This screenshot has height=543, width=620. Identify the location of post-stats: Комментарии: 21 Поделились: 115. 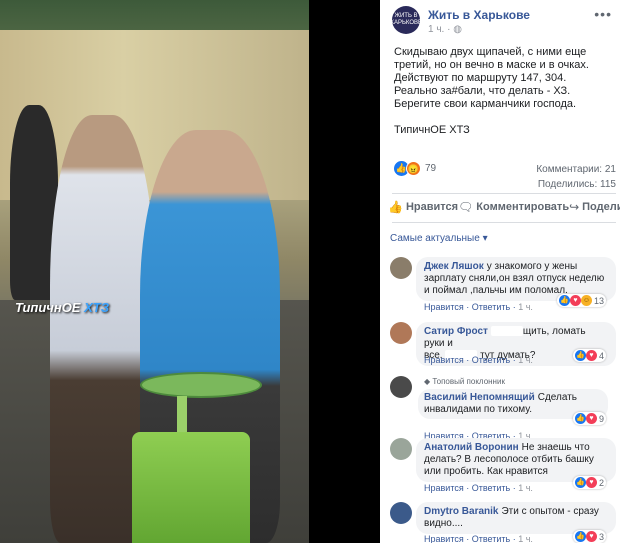
(576, 177).